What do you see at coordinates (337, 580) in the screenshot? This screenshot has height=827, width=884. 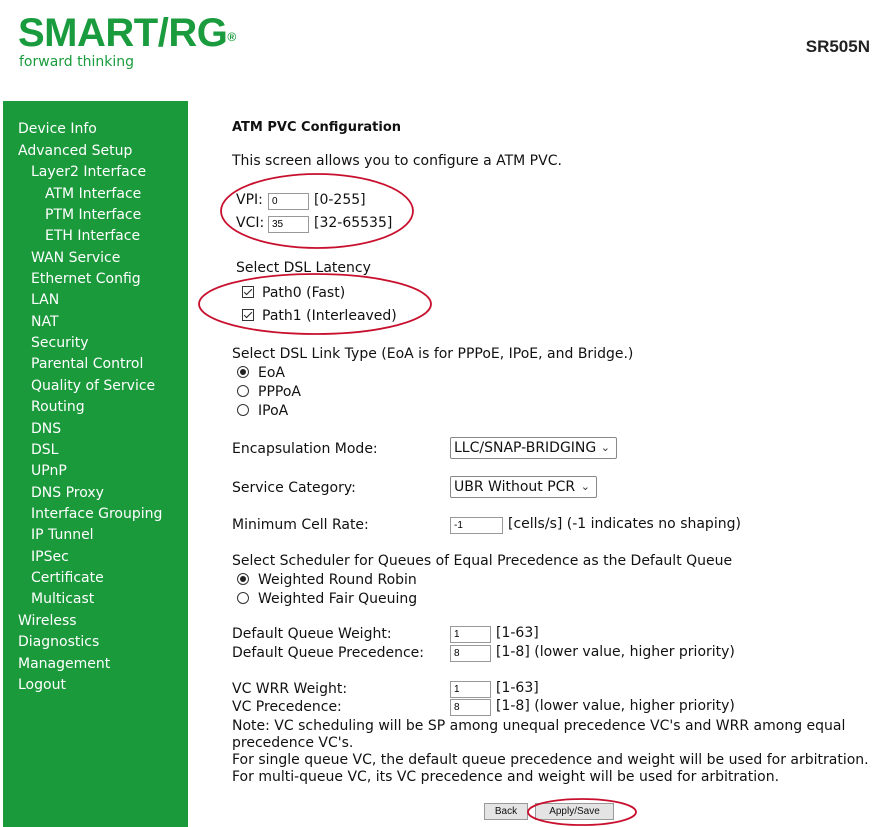 I see `wrr-label: Weighted Round Robin` at bounding box center [337, 580].